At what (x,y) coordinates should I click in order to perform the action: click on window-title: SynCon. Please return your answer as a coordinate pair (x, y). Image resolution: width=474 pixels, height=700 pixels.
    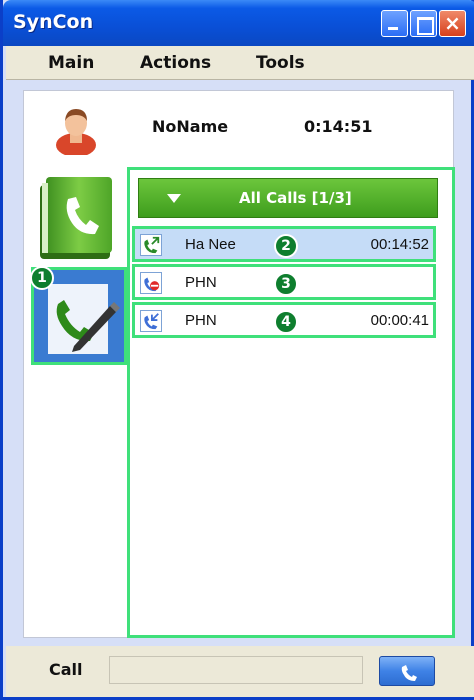
    Looking at the image, I should click on (53, 22).